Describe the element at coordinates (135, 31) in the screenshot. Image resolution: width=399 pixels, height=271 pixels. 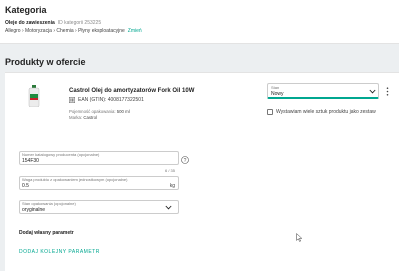
I see `change-category-link: Zmień` at that location.